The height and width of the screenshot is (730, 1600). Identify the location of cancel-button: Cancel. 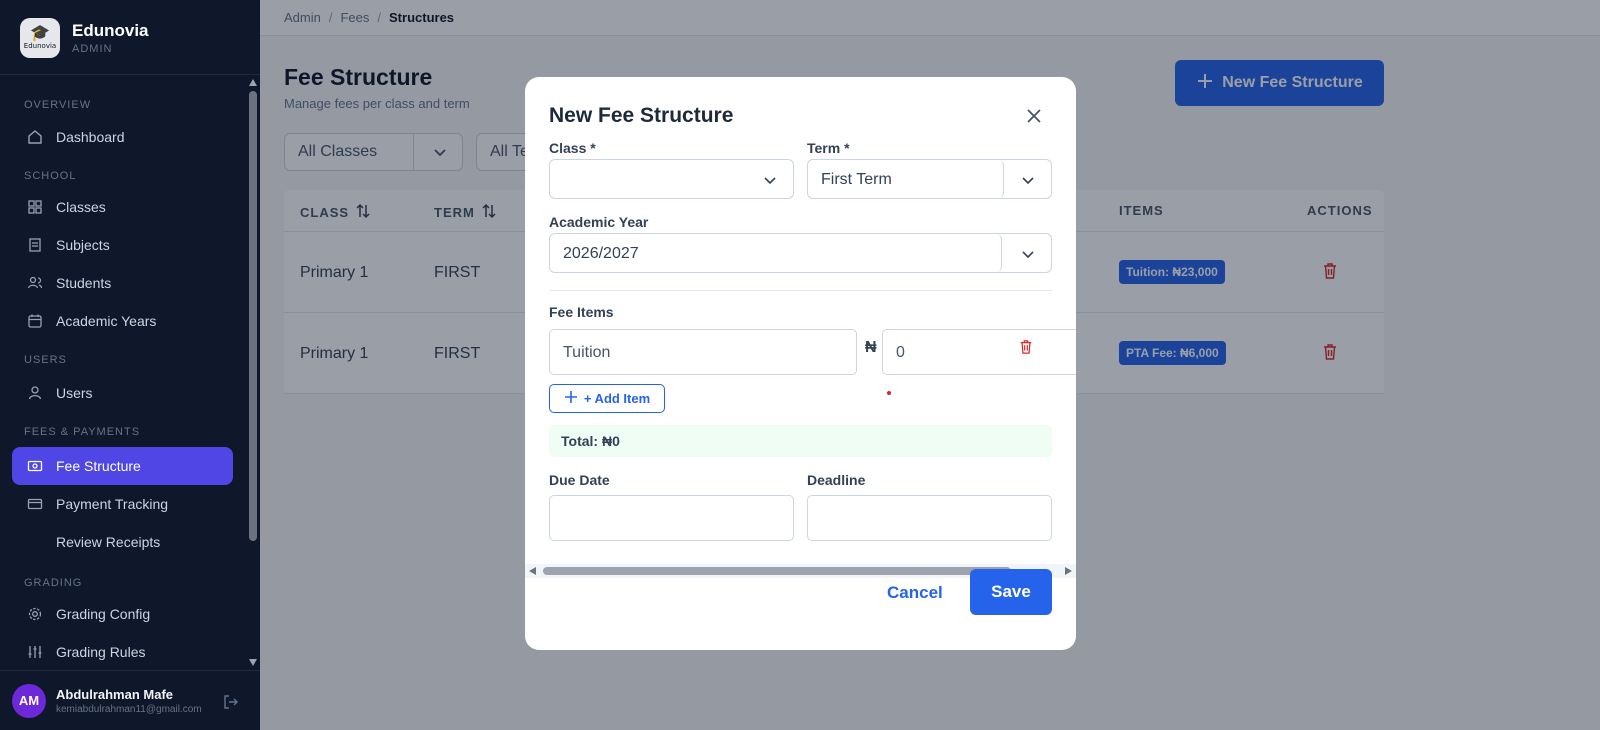
(915, 593).